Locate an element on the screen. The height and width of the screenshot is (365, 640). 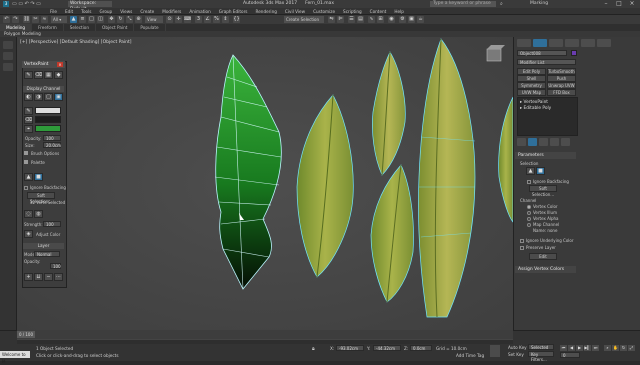
make-unique-icon is located at coordinates (543, 142).